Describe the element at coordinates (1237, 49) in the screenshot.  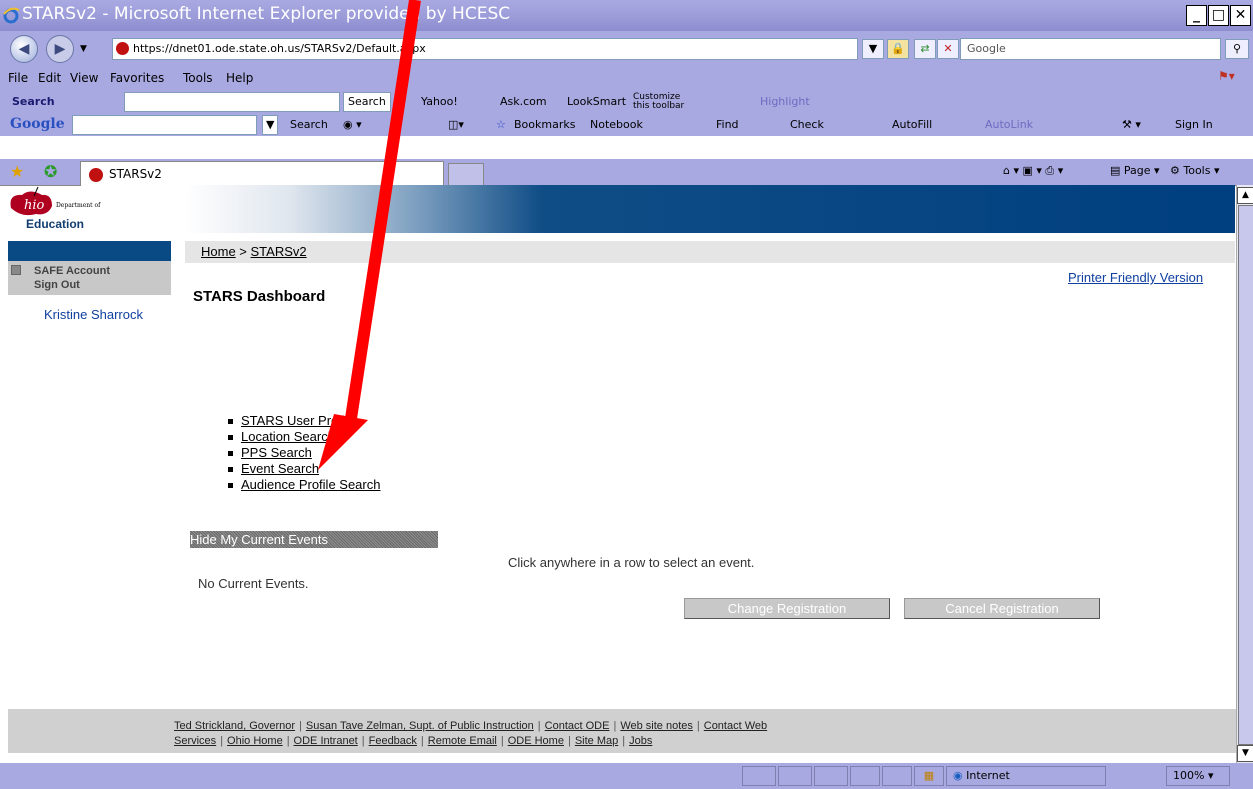
I see `search-go-icon: ⚲` at that location.